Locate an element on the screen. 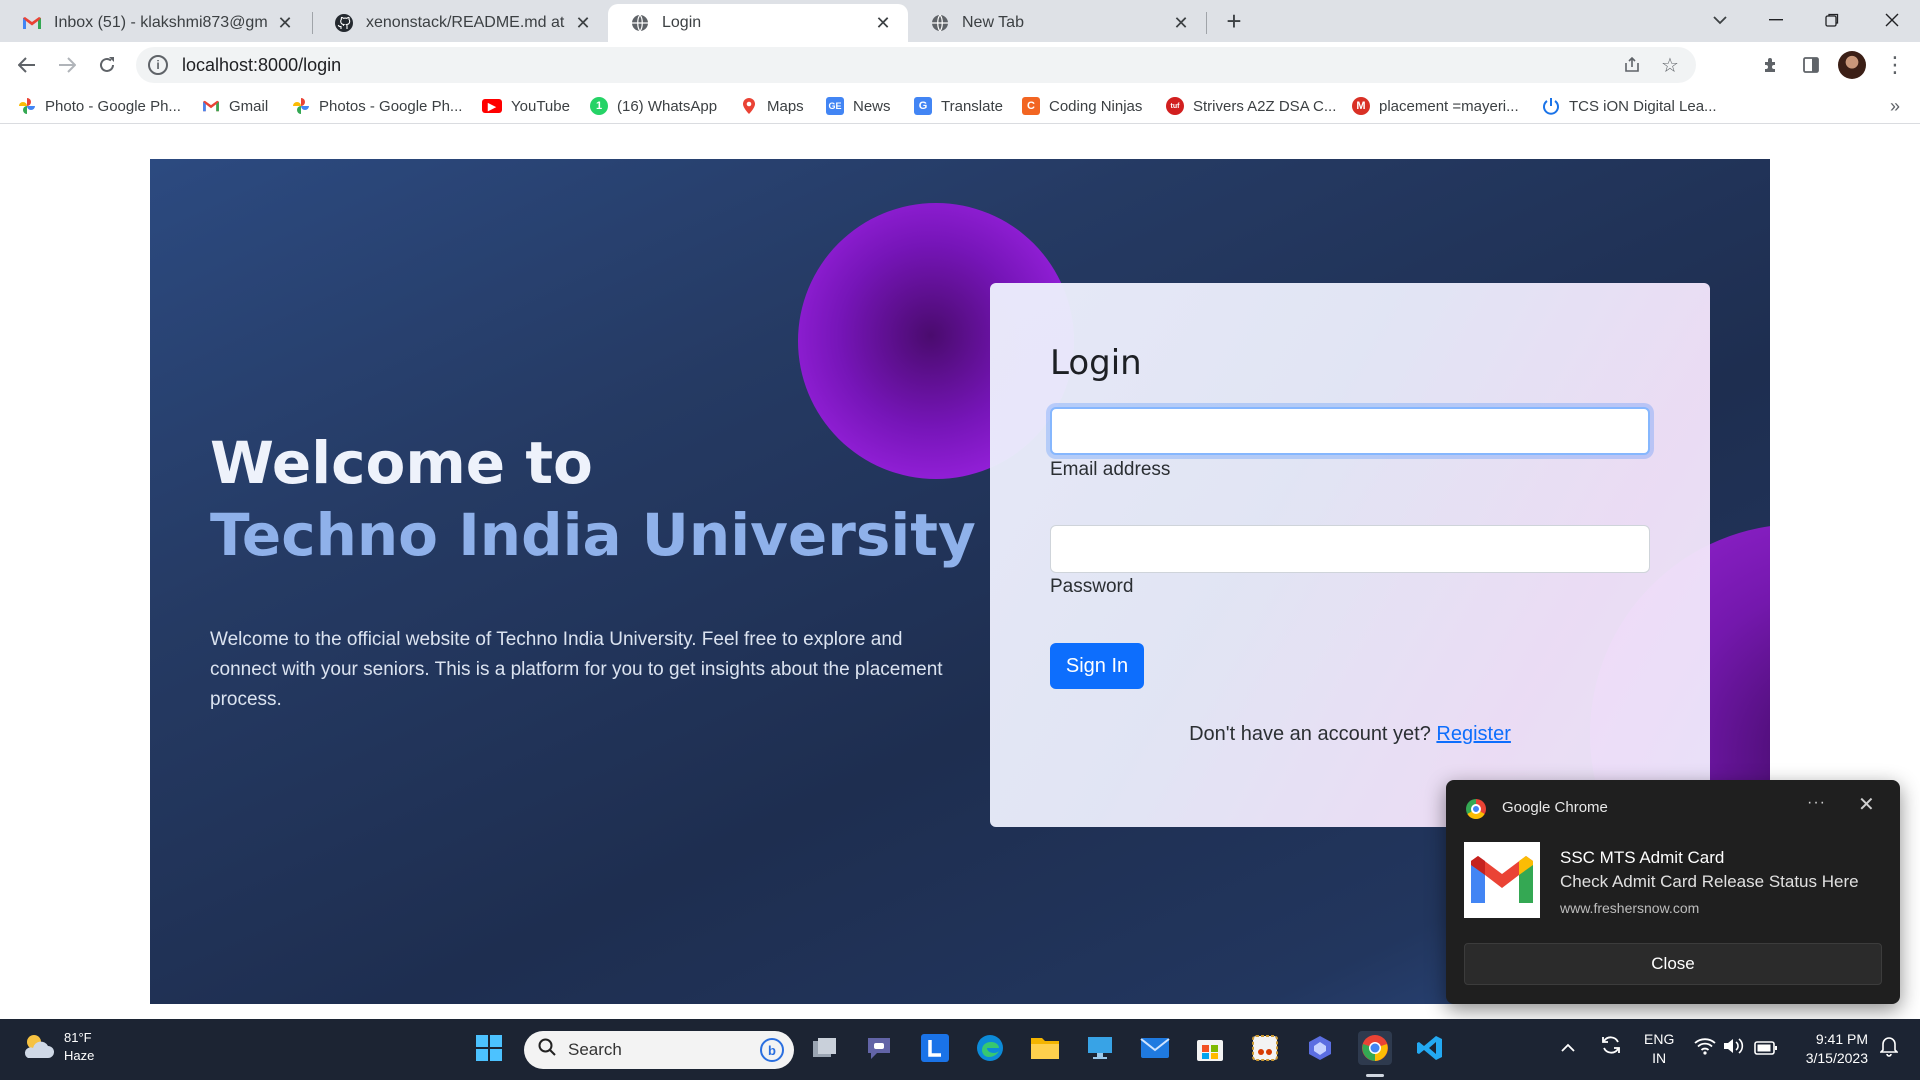 The width and height of the screenshot is (1920, 1080). tab-github: xenonstack/README.md at main ✕ is located at coordinates (460, 23).